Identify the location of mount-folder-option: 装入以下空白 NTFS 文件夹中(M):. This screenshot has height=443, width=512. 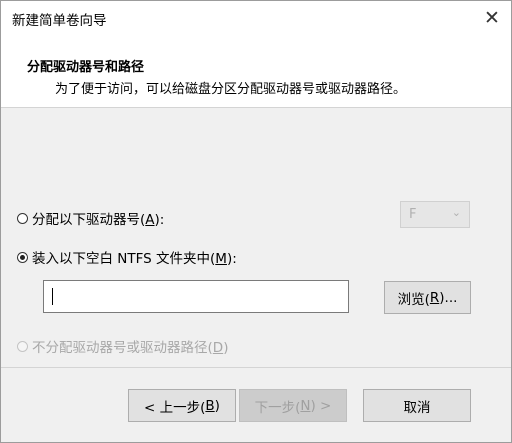
(127, 257).